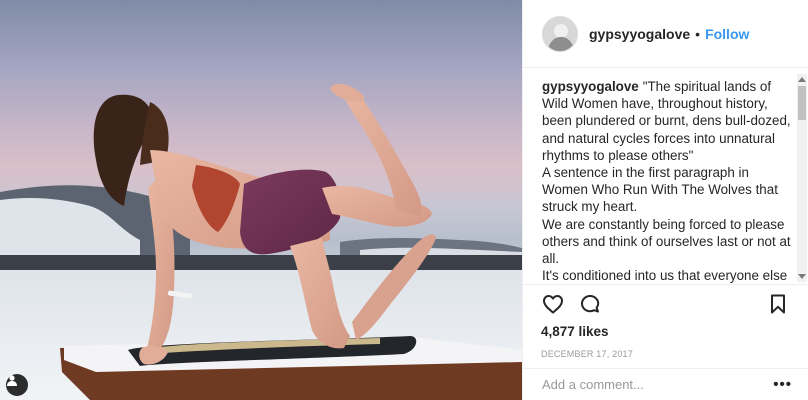 This screenshot has width=808, height=400. What do you see at coordinates (587, 354) in the screenshot?
I see `post-date: December 17, 2017` at bounding box center [587, 354].